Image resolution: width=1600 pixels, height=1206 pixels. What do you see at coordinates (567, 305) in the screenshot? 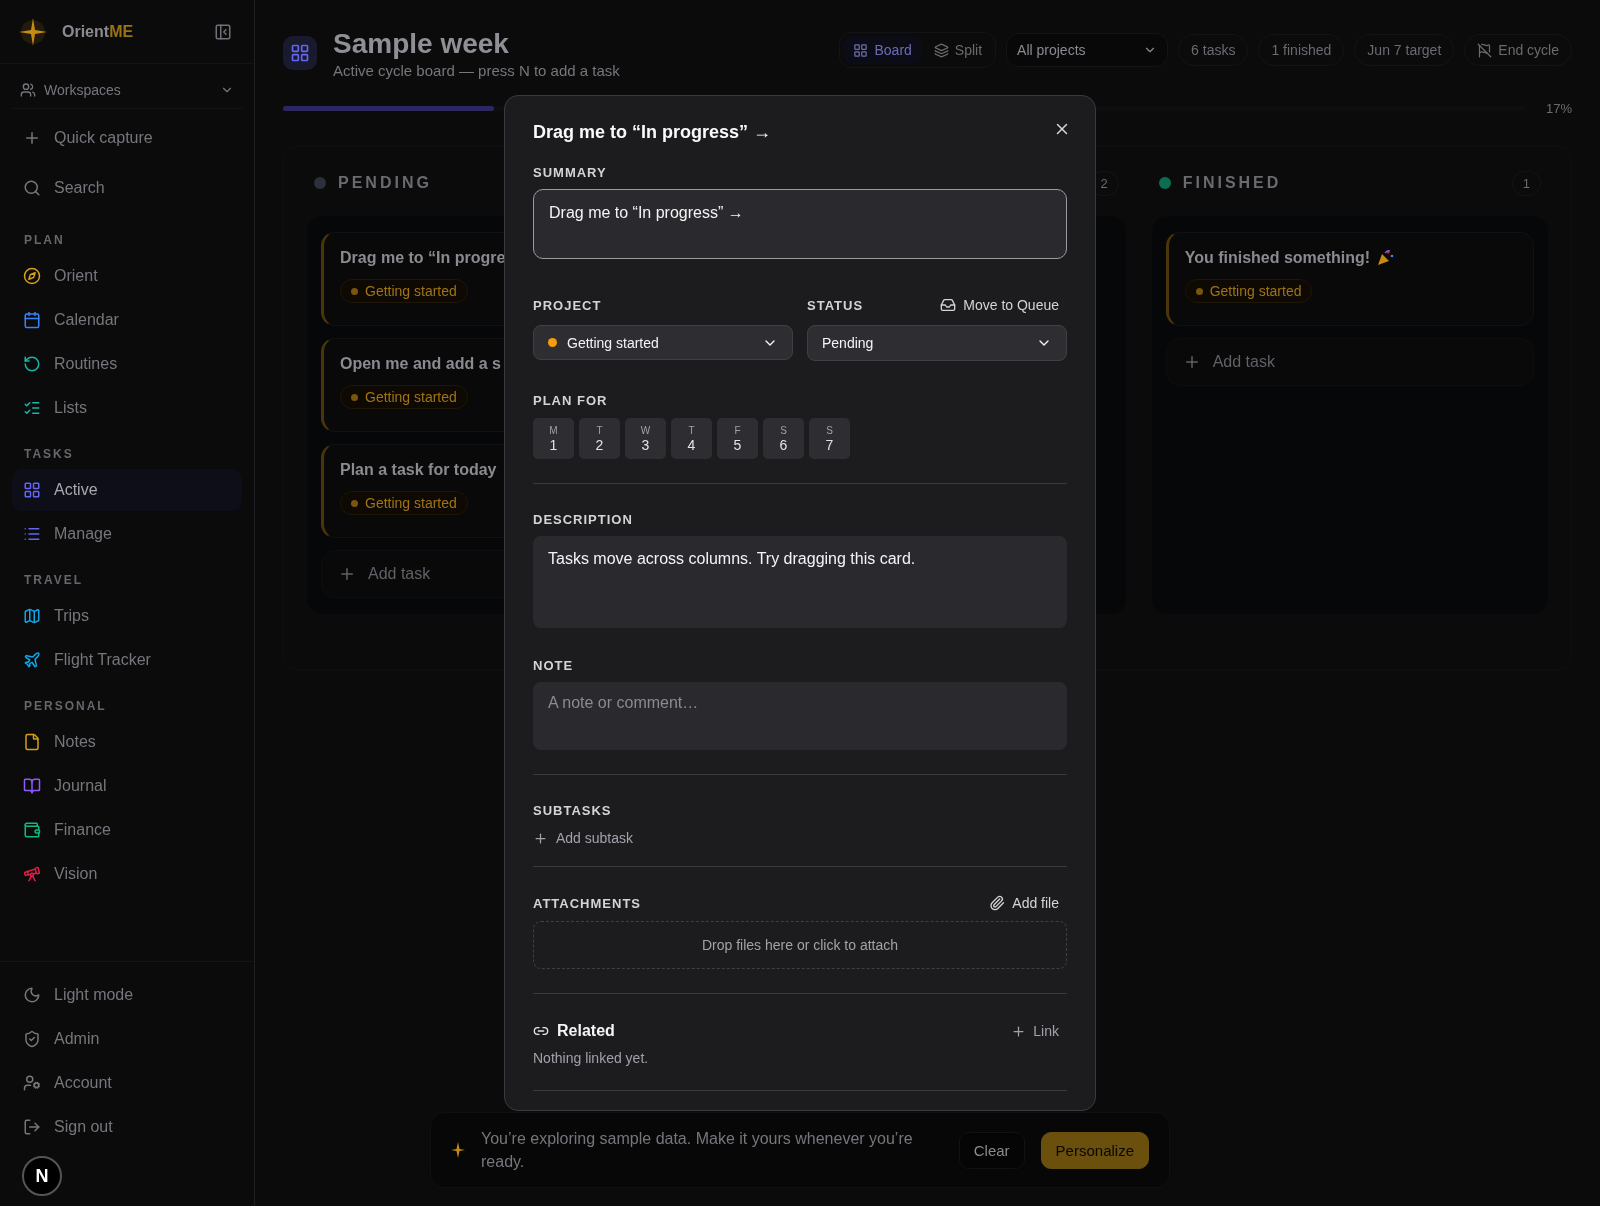
I see `field-label: PROJECT` at bounding box center [567, 305].